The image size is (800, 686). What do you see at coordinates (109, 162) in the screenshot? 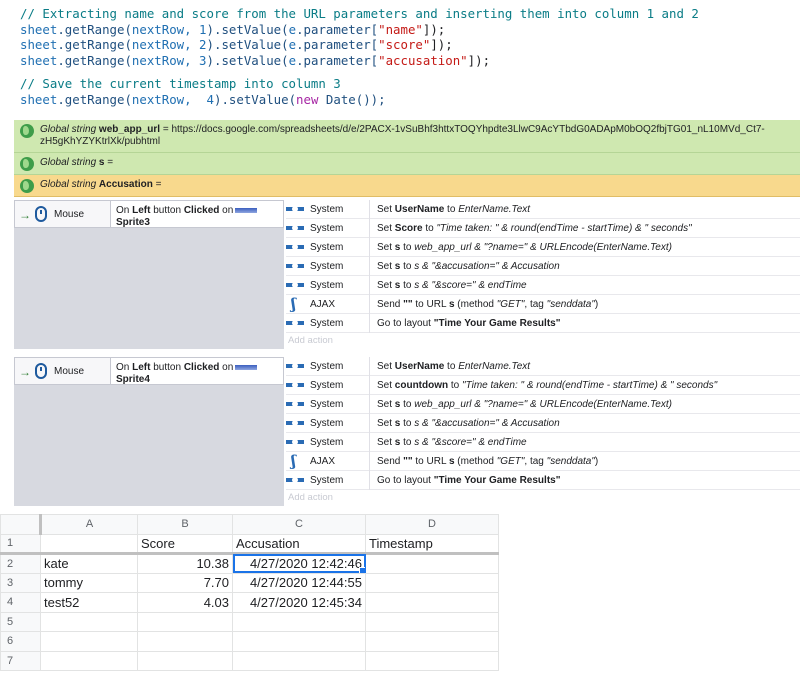
I see `global-variable-value: =` at bounding box center [109, 162].